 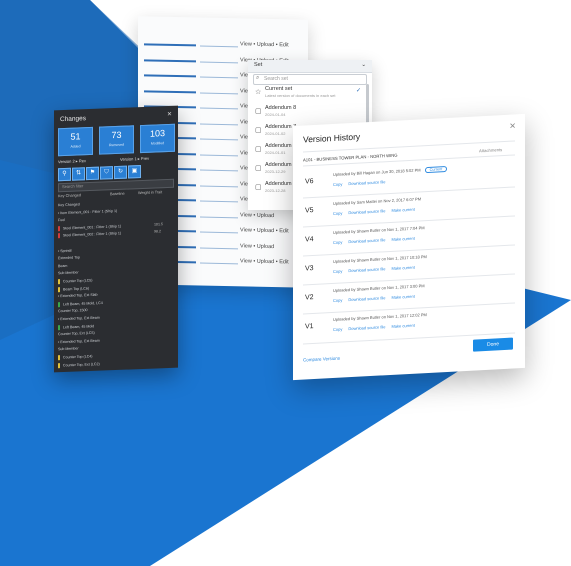 What do you see at coordinates (310, 79) in the screenshot?
I see `set-search-input: ⌕ Search set` at bounding box center [310, 79].